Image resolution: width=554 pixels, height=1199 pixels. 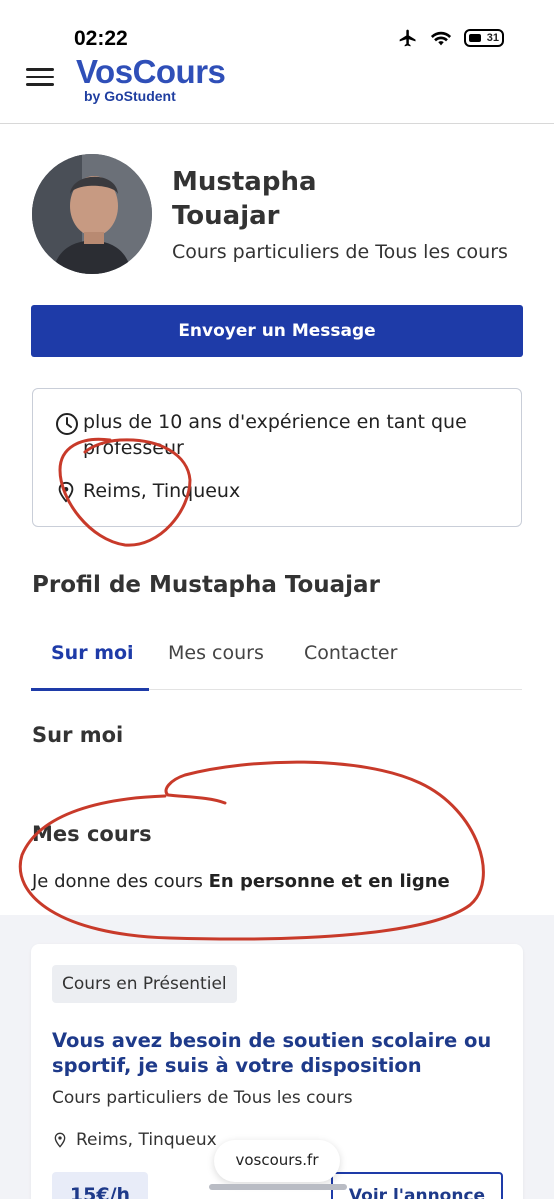 I want to click on location-row: Reims, Tinqueux, so click(x=279, y=492).